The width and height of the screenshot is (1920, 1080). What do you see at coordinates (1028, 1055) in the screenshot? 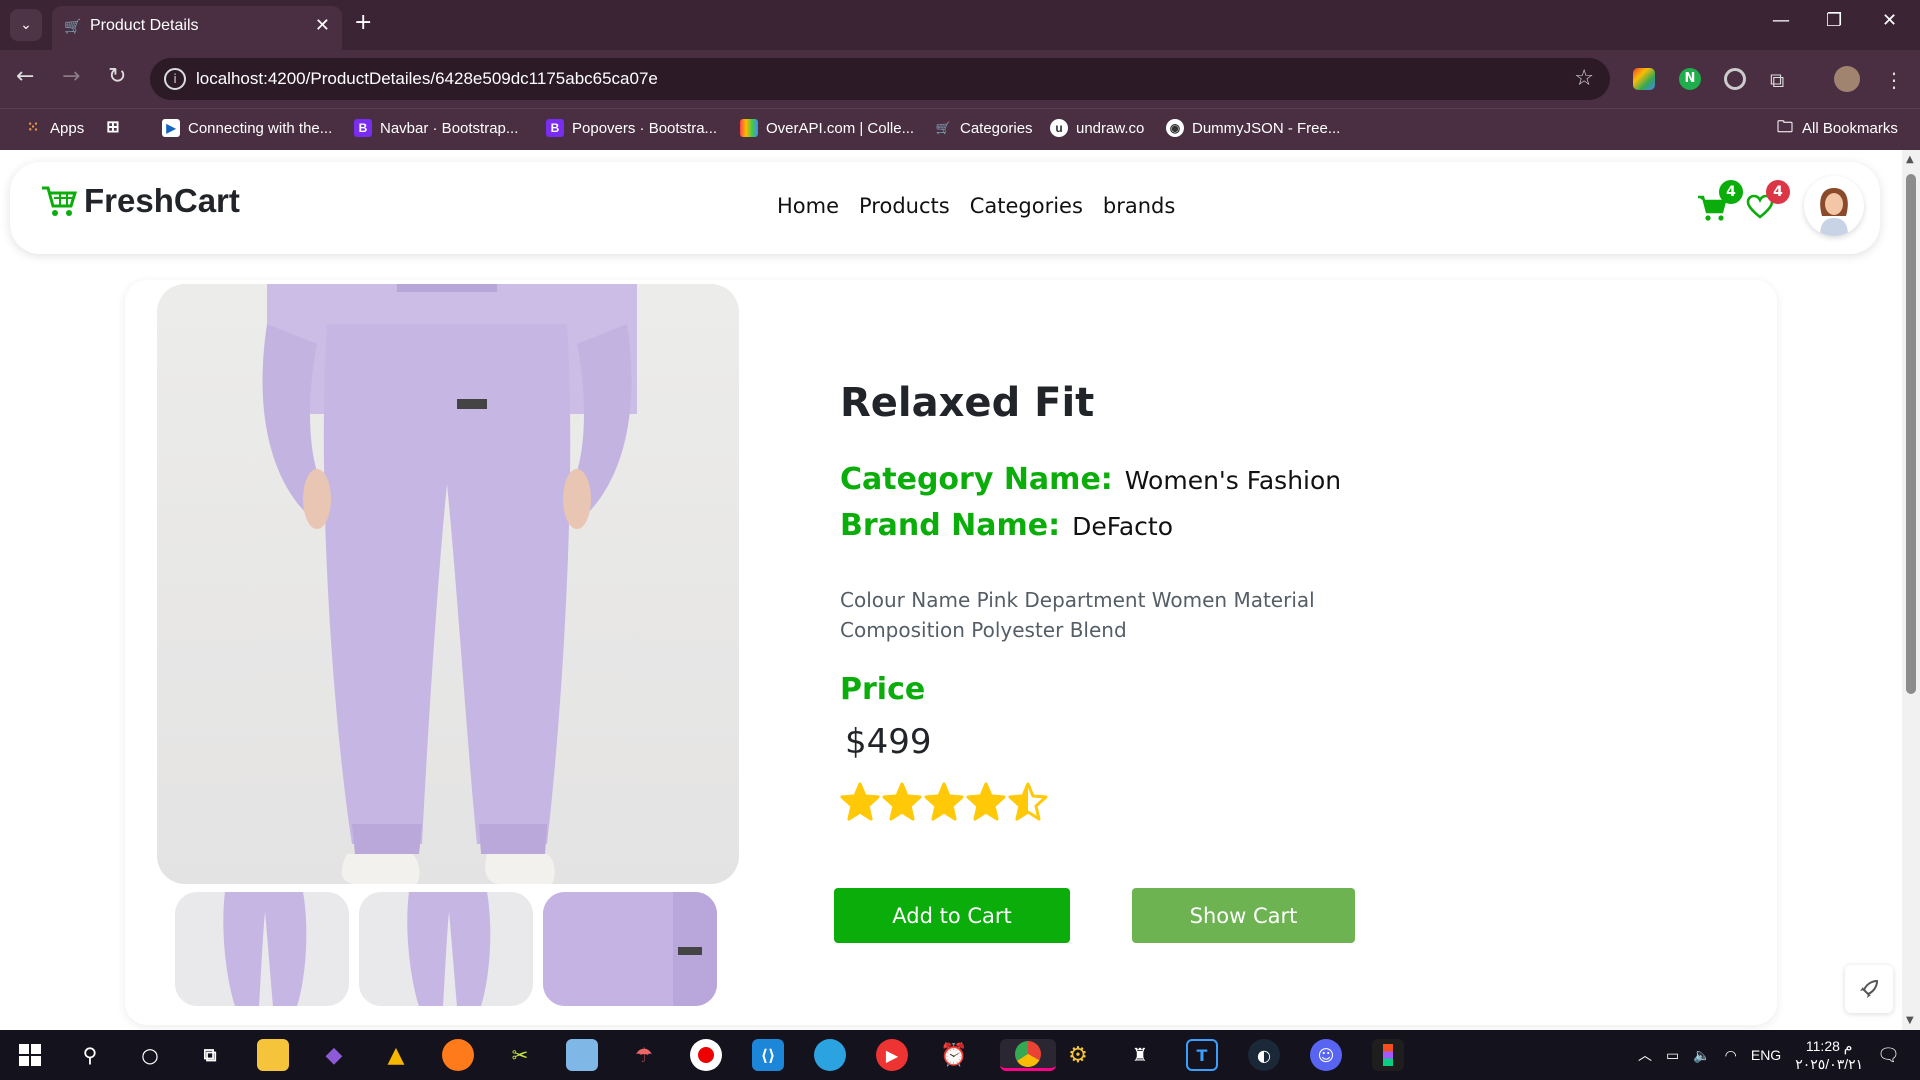
I see `chrome-icon` at bounding box center [1028, 1055].